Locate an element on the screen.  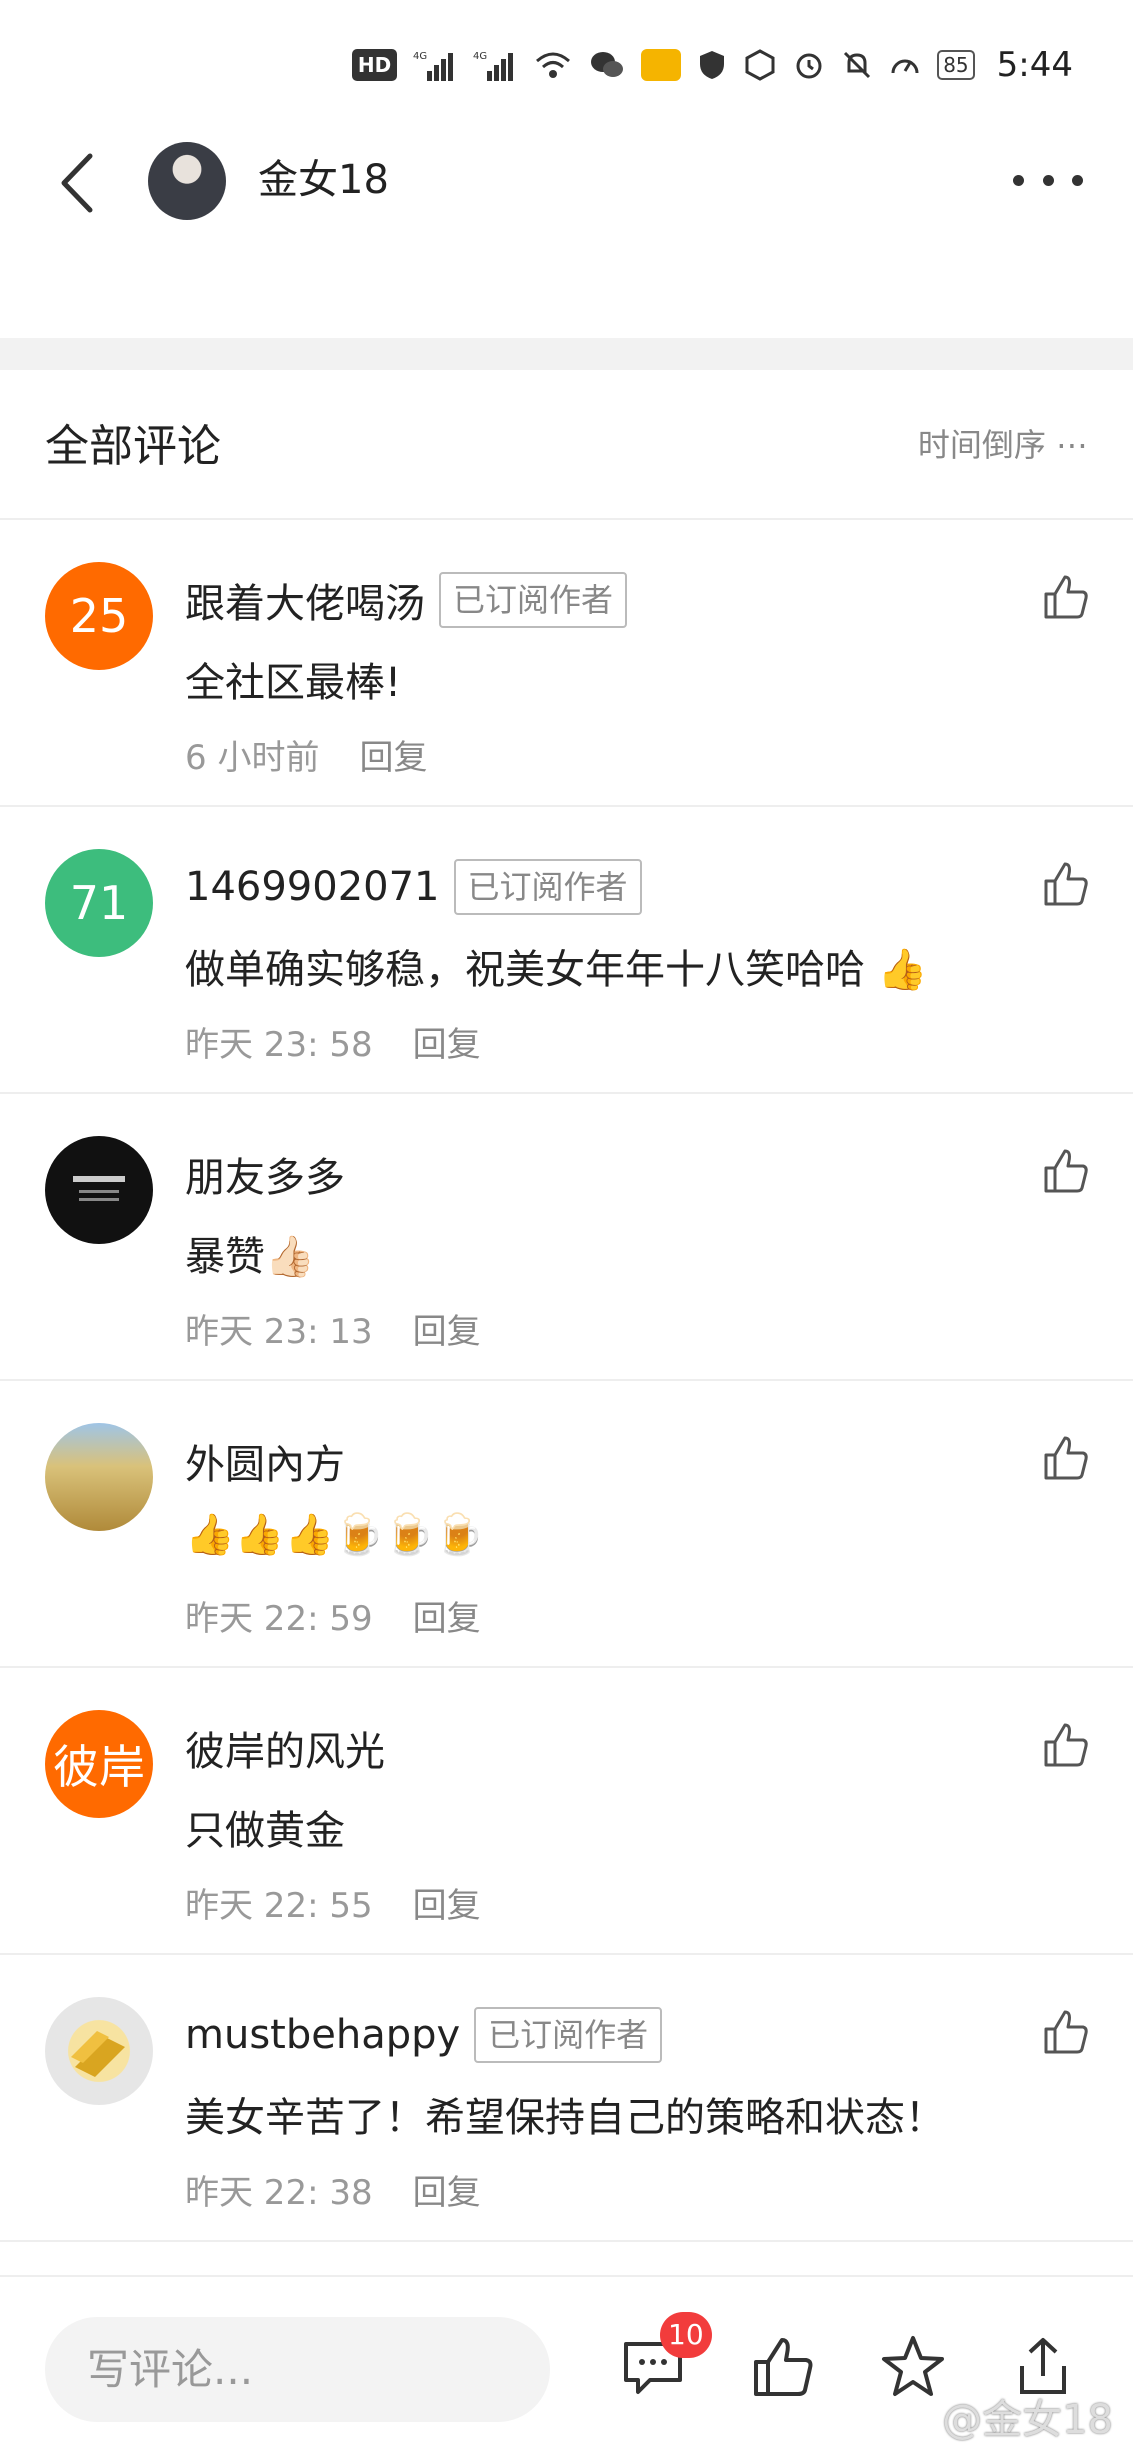
comment-text: 做单确实够稳，祝美女年年十八笑哈哈 👍 is located at coordinates (556, 970).